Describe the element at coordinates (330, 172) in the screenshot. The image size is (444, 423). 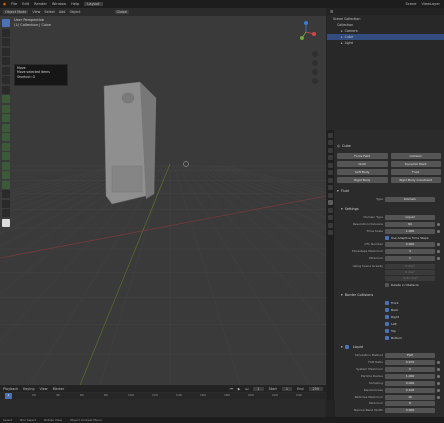
I see `world-tab-icon` at that location.